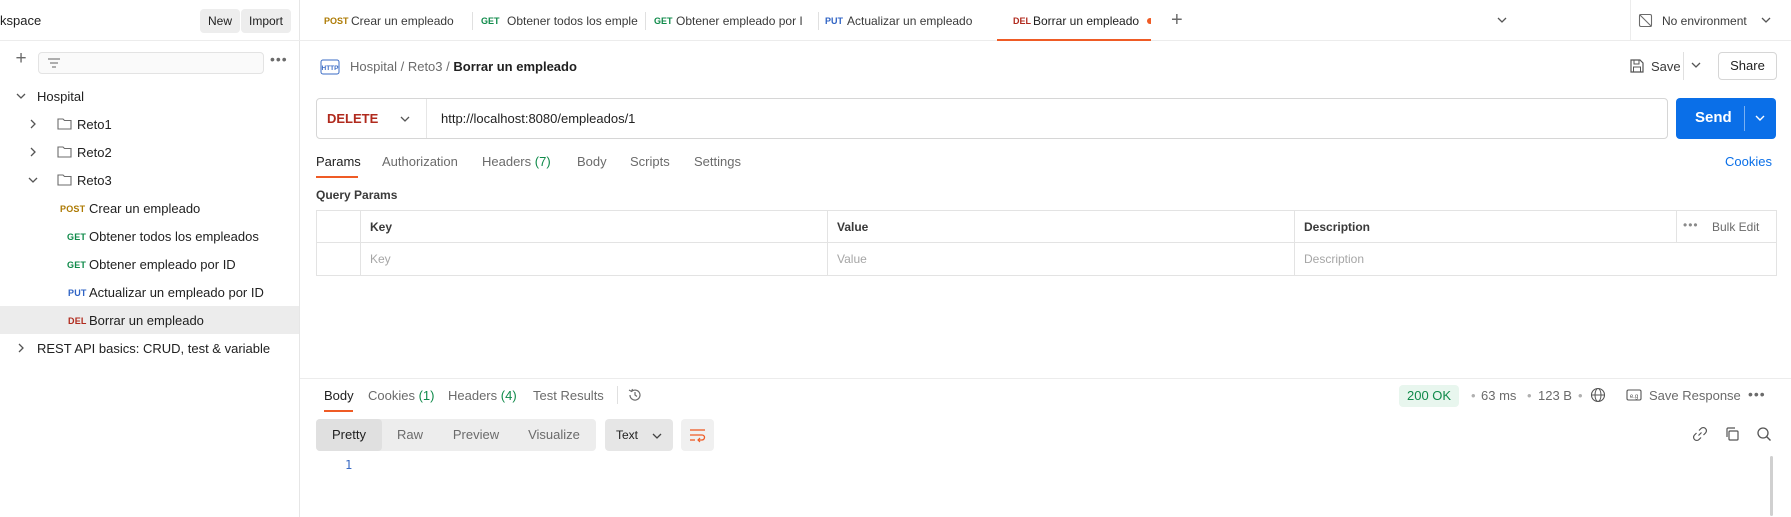 Image resolution: width=1791 pixels, height=517 pixels. Describe the element at coordinates (174, 236) in the screenshot. I see `request-label: Obtener todos los empleados` at that location.